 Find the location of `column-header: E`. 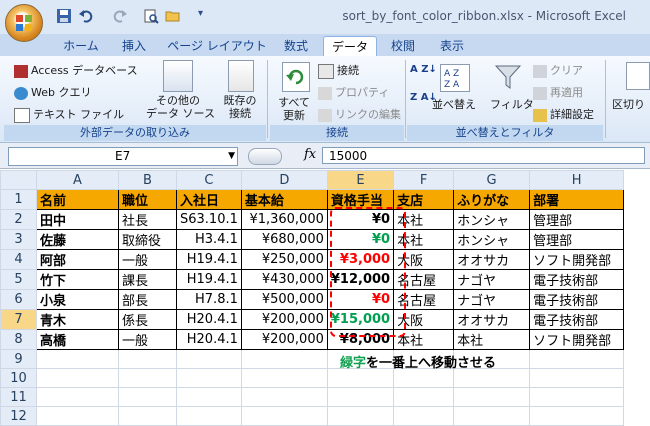

column-header: E is located at coordinates (360, 180).